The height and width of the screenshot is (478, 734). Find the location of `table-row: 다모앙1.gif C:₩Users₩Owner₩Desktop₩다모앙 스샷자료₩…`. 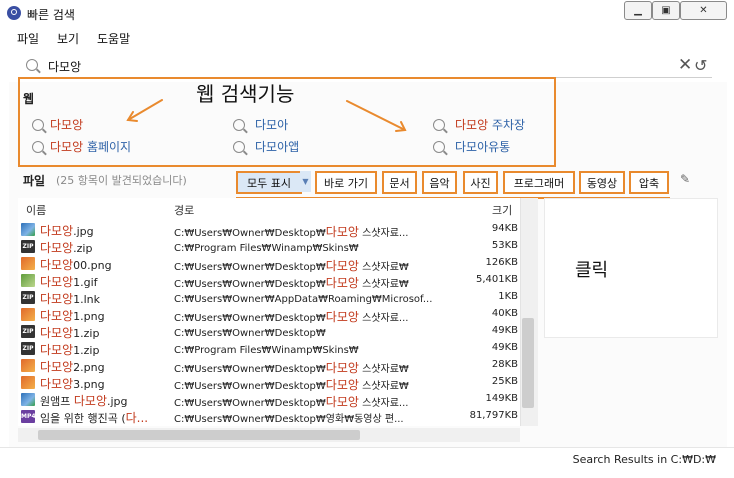

table-row: 다모앙1.gif C:₩Users₩Owner₩Desktop₩다모앙 스샷자료₩… is located at coordinates (277, 281).